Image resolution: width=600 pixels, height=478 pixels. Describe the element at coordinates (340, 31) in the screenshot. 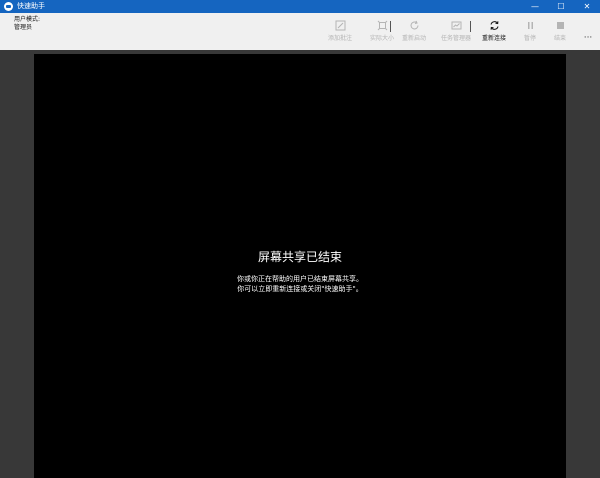

I see `annotate-button: 添加批注` at that location.